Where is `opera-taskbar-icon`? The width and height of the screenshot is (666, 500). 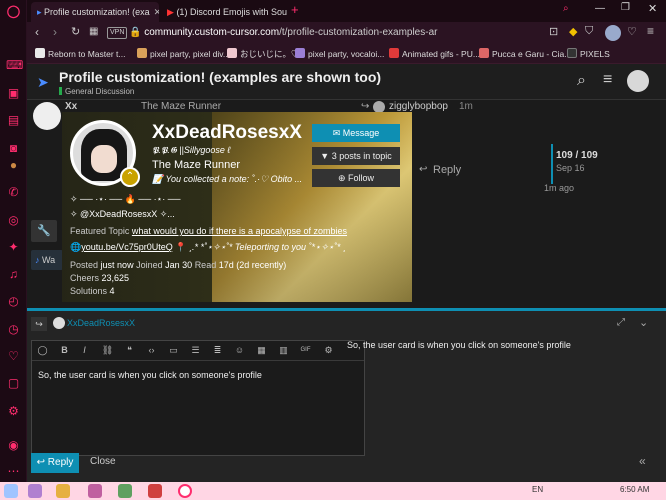 opera-taskbar-icon is located at coordinates (185, 491).